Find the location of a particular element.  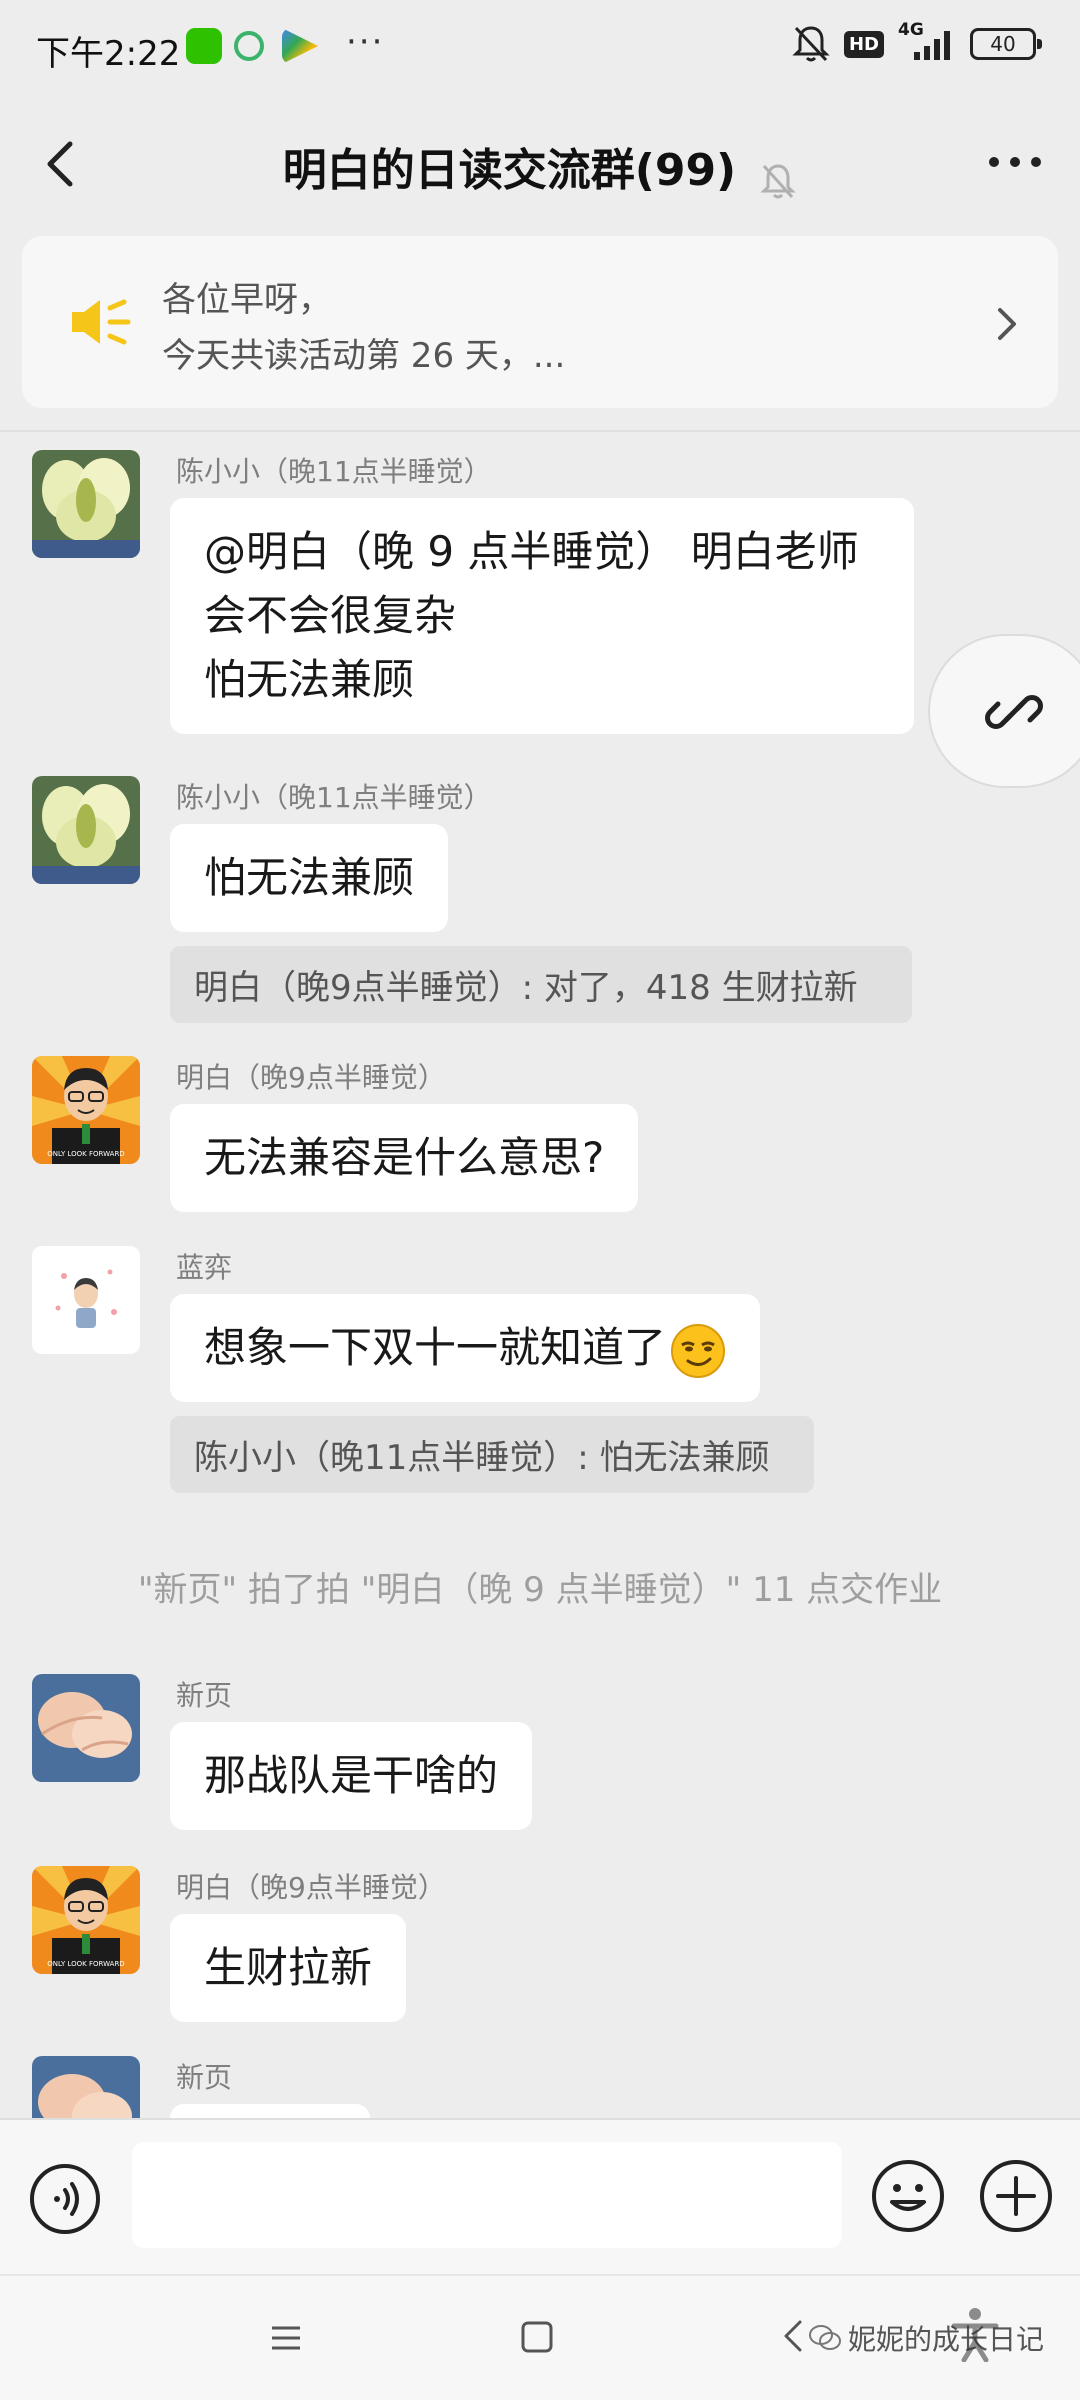

status-right: HD 4G 40 is located at coordinates (917, 42).